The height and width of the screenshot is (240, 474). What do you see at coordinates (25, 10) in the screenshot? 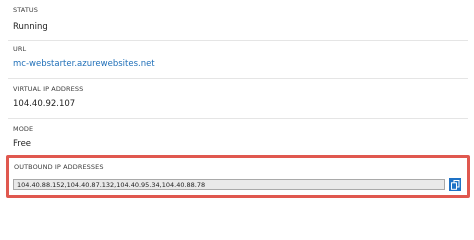
I see `status-label: STATUS` at bounding box center [25, 10].